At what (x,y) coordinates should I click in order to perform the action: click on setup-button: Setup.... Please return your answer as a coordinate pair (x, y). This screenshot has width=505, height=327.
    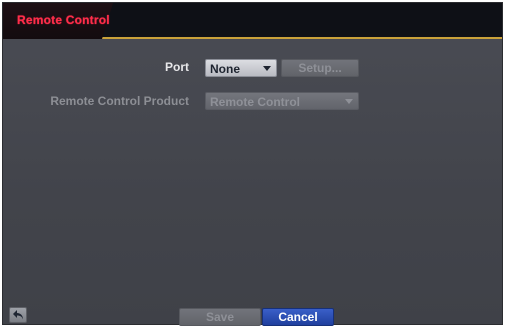
    Looking at the image, I should click on (320, 68).